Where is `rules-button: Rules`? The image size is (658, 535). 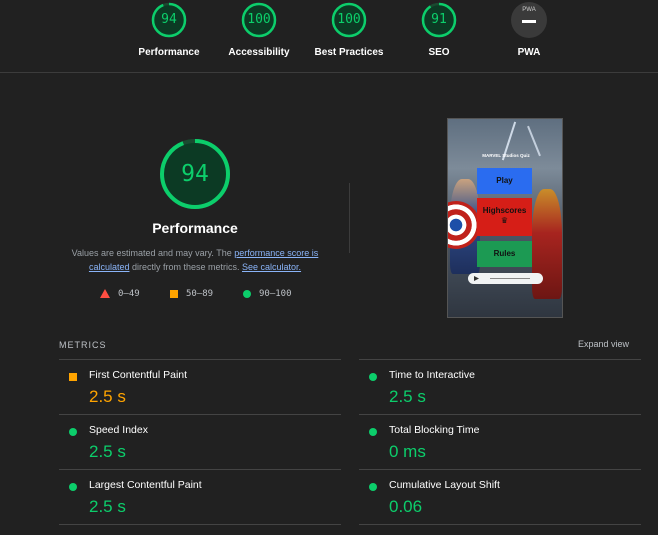 rules-button: Rules is located at coordinates (504, 254).